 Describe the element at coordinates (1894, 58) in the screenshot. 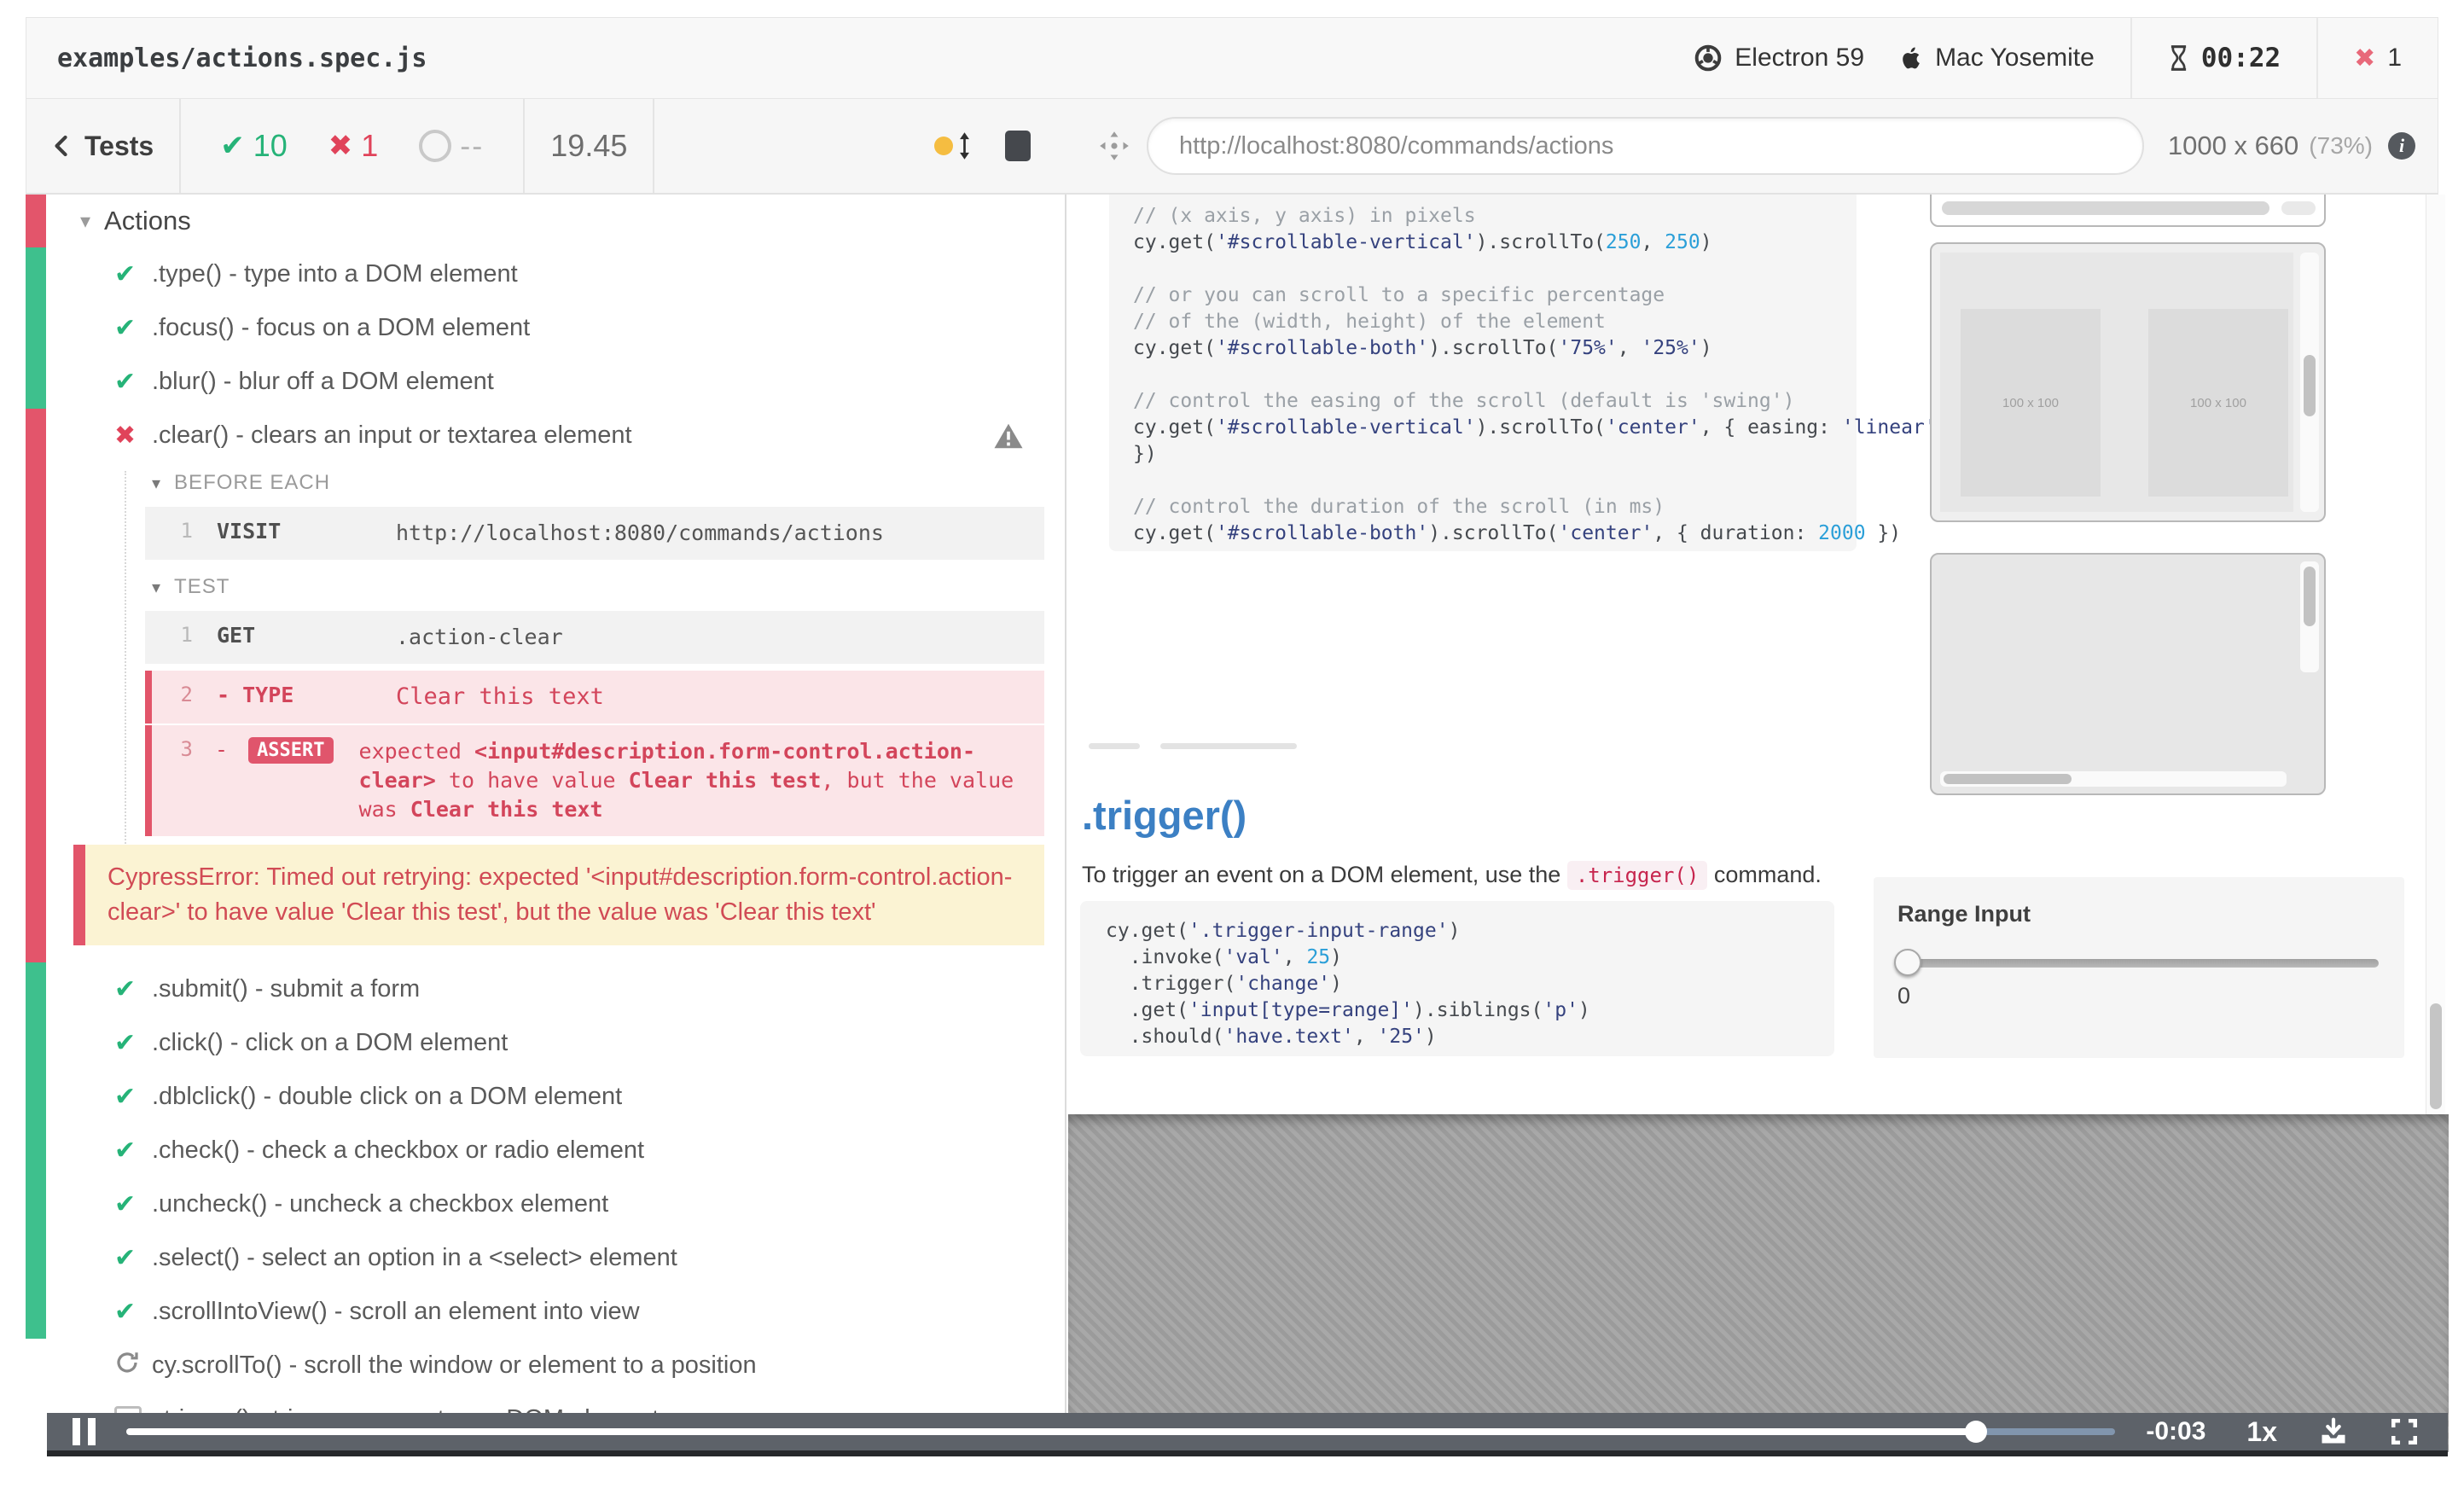

I see `browser-os-section: Electron 59 Mac Yosemite` at that location.